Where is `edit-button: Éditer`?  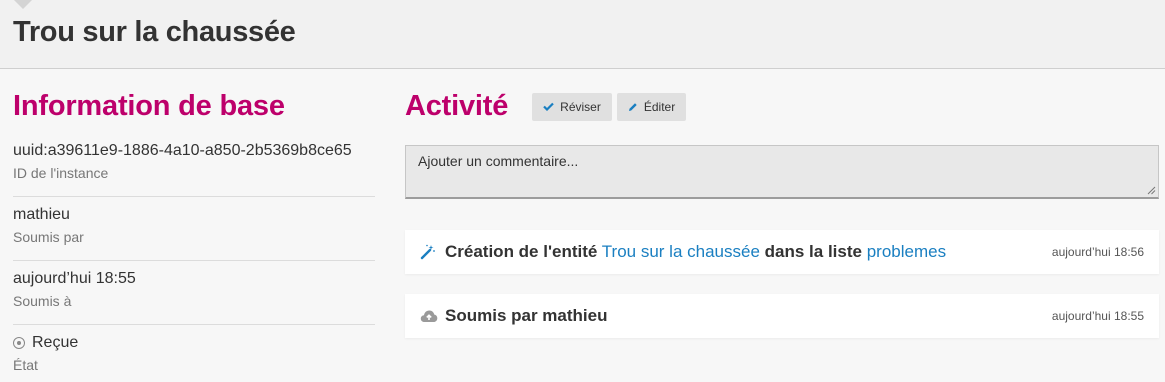 edit-button: Éditer is located at coordinates (651, 106).